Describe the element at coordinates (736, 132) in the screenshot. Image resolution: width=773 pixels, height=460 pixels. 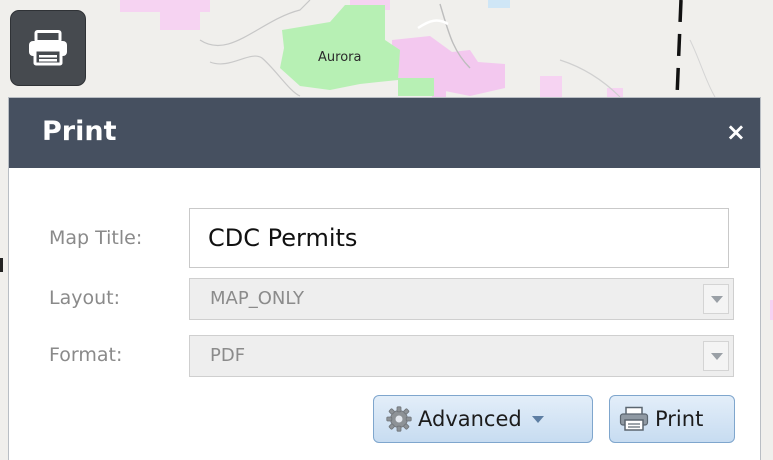
I see `close-icon: ×` at that location.